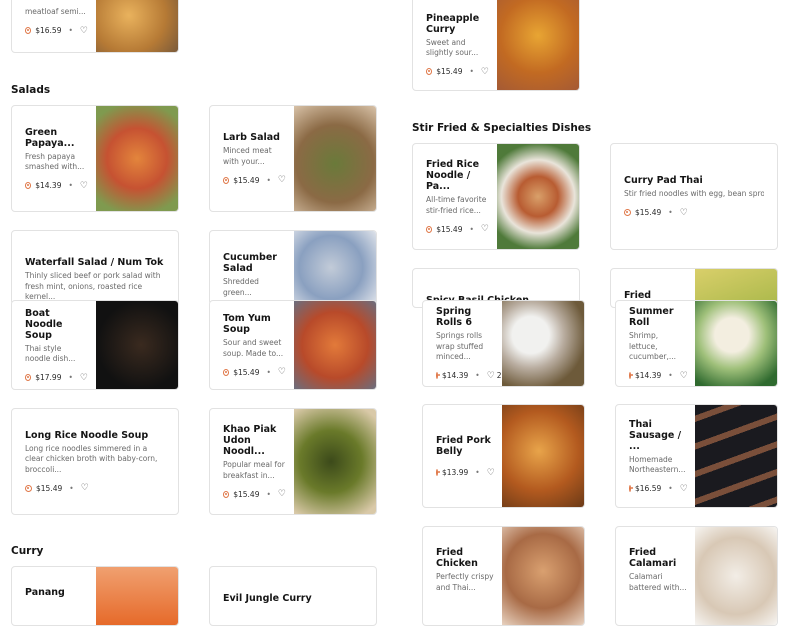 Image resolution: width=800 pixels, height=626 pixels. What do you see at coordinates (457, 558) in the screenshot?
I see `item-title: Fried Chicken` at bounding box center [457, 558].